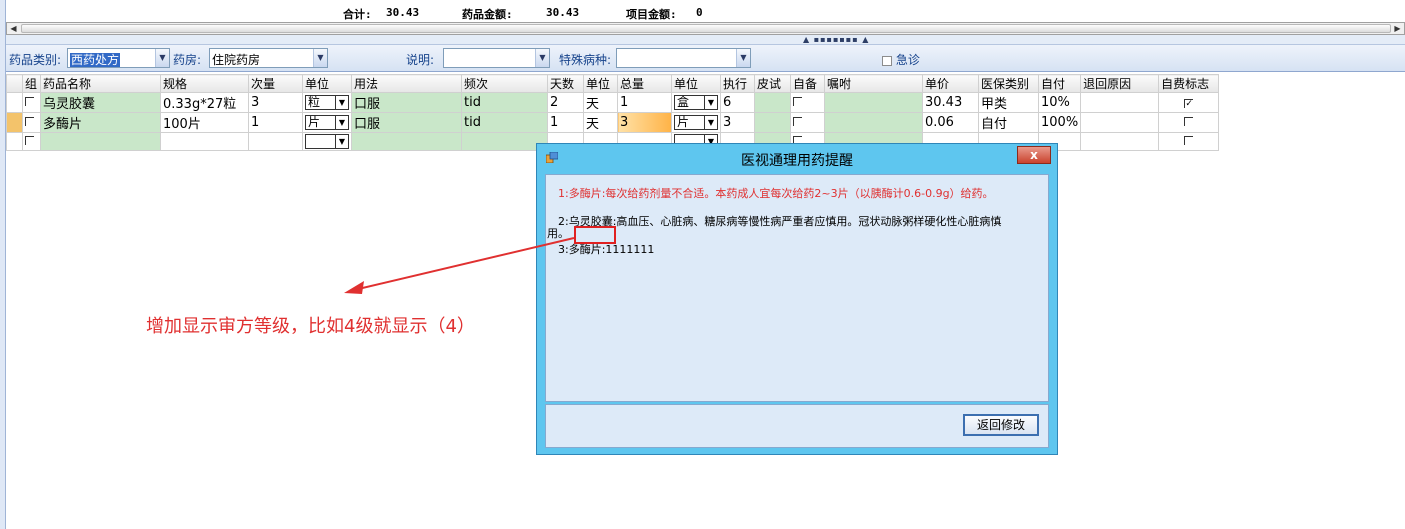 The image size is (1405, 529). What do you see at coordinates (31, 83) in the screenshot?
I see `col-header-group: 组` at bounding box center [31, 83].